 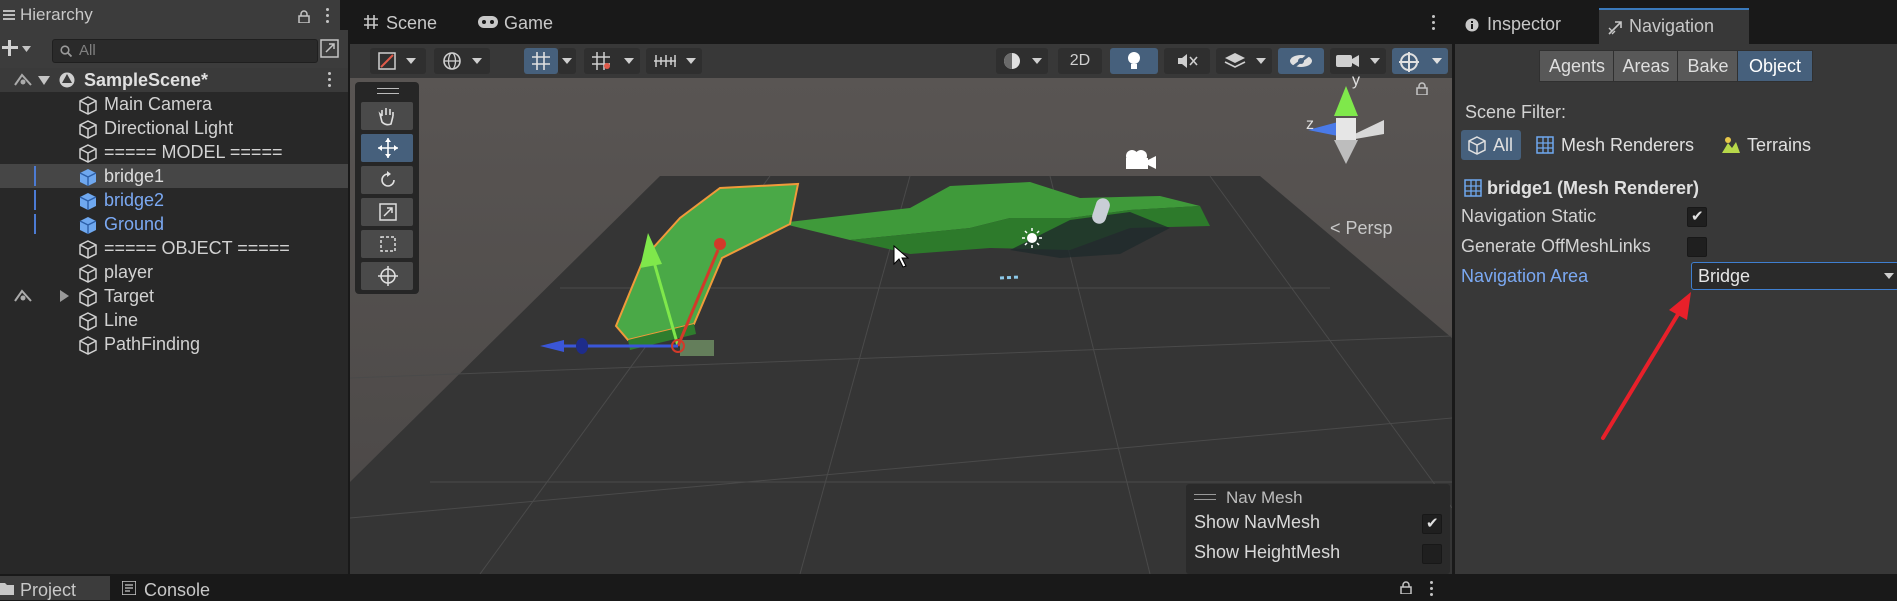 I want to click on transform-icon, so click(x=388, y=276).